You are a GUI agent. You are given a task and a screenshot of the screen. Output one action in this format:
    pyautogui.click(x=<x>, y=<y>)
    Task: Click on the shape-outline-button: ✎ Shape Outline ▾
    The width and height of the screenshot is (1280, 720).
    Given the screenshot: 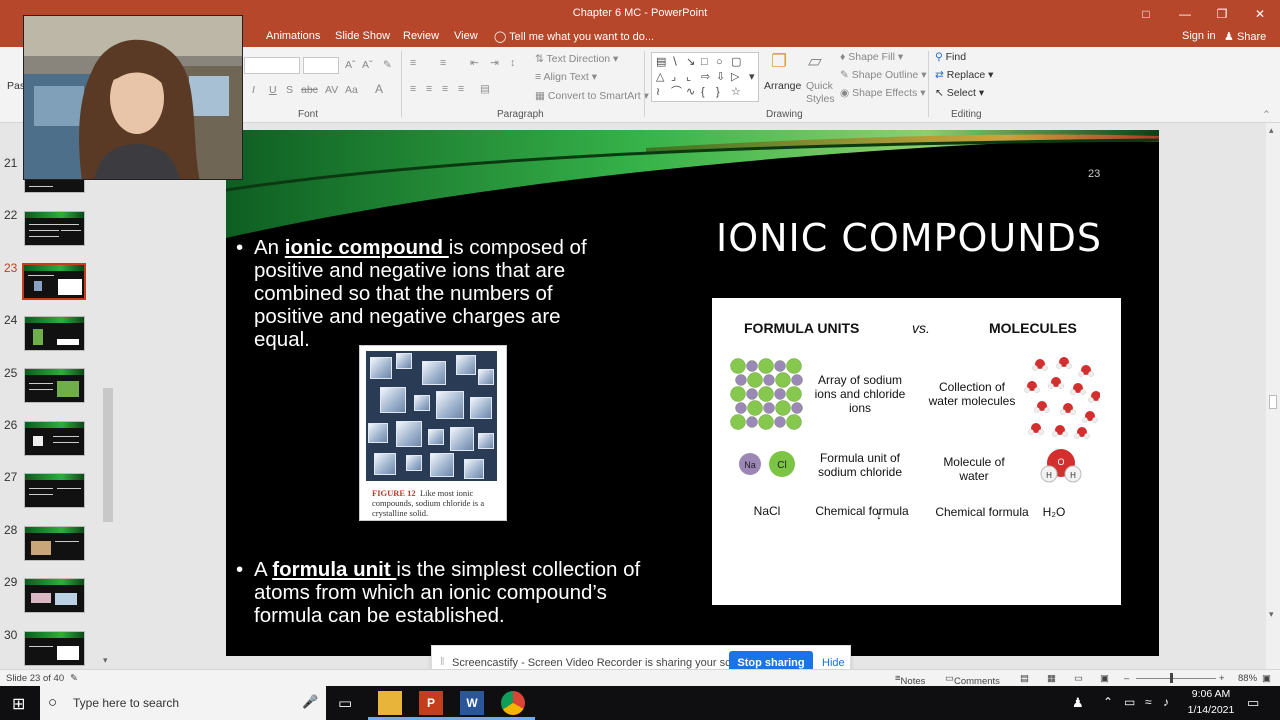 What is the action you would take?
    pyautogui.click(x=883, y=75)
    